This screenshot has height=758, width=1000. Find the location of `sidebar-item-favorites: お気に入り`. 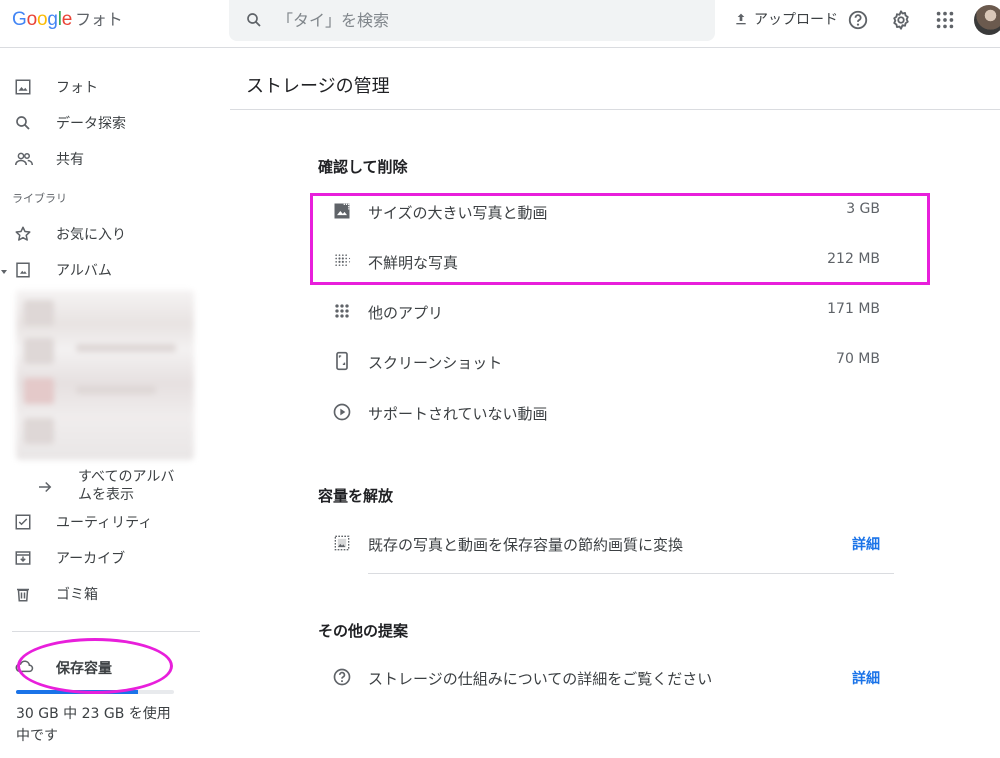

sidebar-item-favorites: お気に入り is located at coordinates (105, 234).